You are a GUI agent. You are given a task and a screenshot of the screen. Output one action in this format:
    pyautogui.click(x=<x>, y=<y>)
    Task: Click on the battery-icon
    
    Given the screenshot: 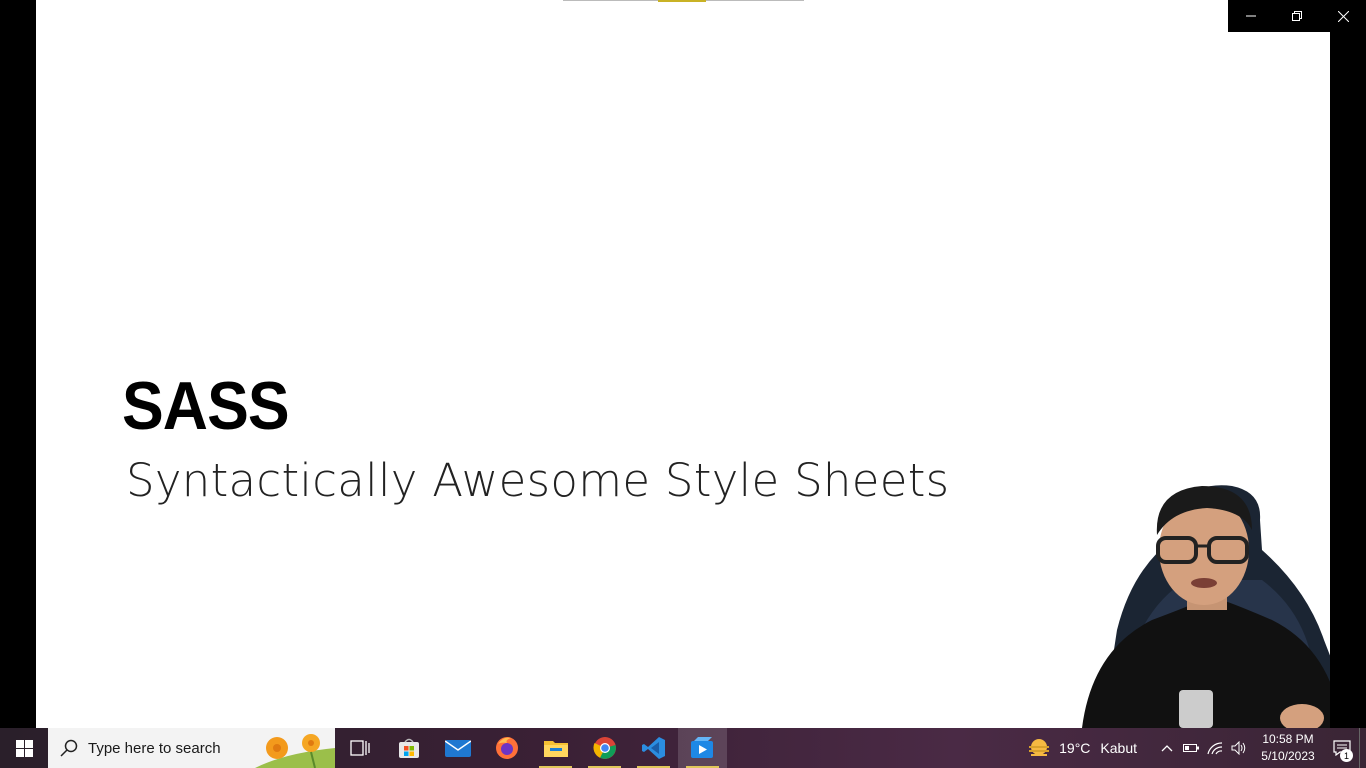 What is the action you would take?
    pyautogui.click(x=1191, y=748)
    